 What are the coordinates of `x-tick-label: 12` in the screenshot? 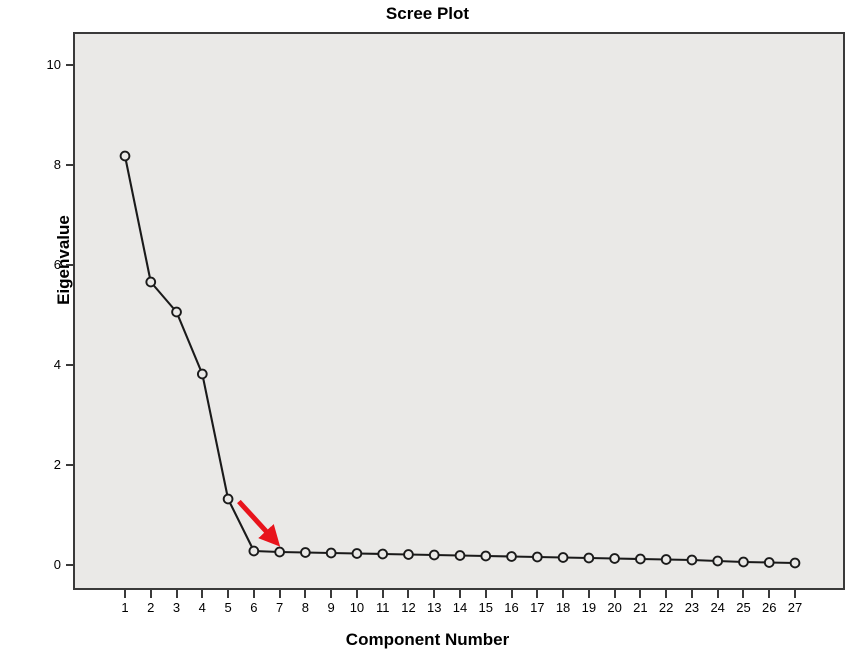 It's located at (408, 607).